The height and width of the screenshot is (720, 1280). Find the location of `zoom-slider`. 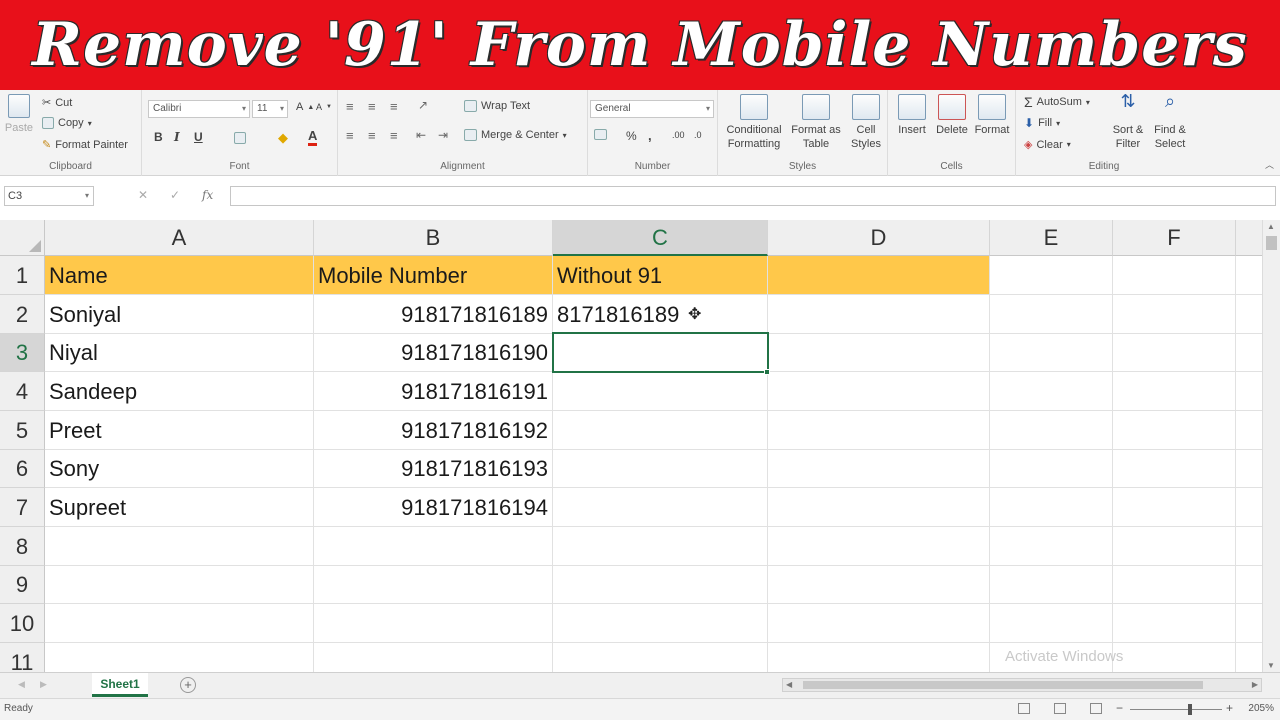

zoom-slider is located at coordinates (1176, 709).